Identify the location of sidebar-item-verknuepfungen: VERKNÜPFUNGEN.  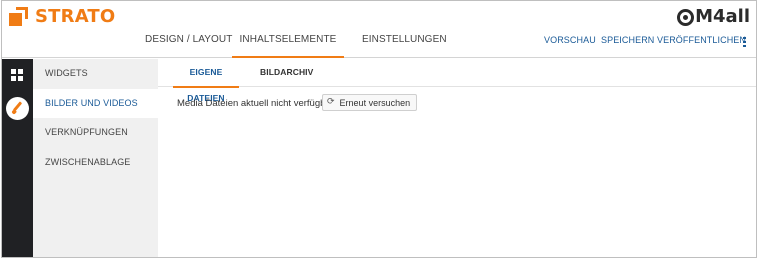
(95, 132).